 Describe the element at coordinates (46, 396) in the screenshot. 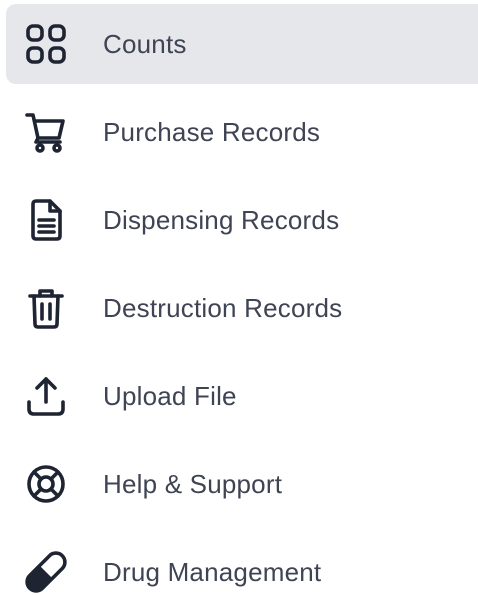

I see `upload-icon` at that location.